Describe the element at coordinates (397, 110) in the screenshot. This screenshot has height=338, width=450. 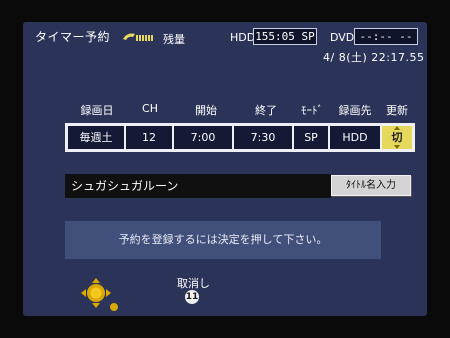
I see `column-header-update: 更新` at that location.